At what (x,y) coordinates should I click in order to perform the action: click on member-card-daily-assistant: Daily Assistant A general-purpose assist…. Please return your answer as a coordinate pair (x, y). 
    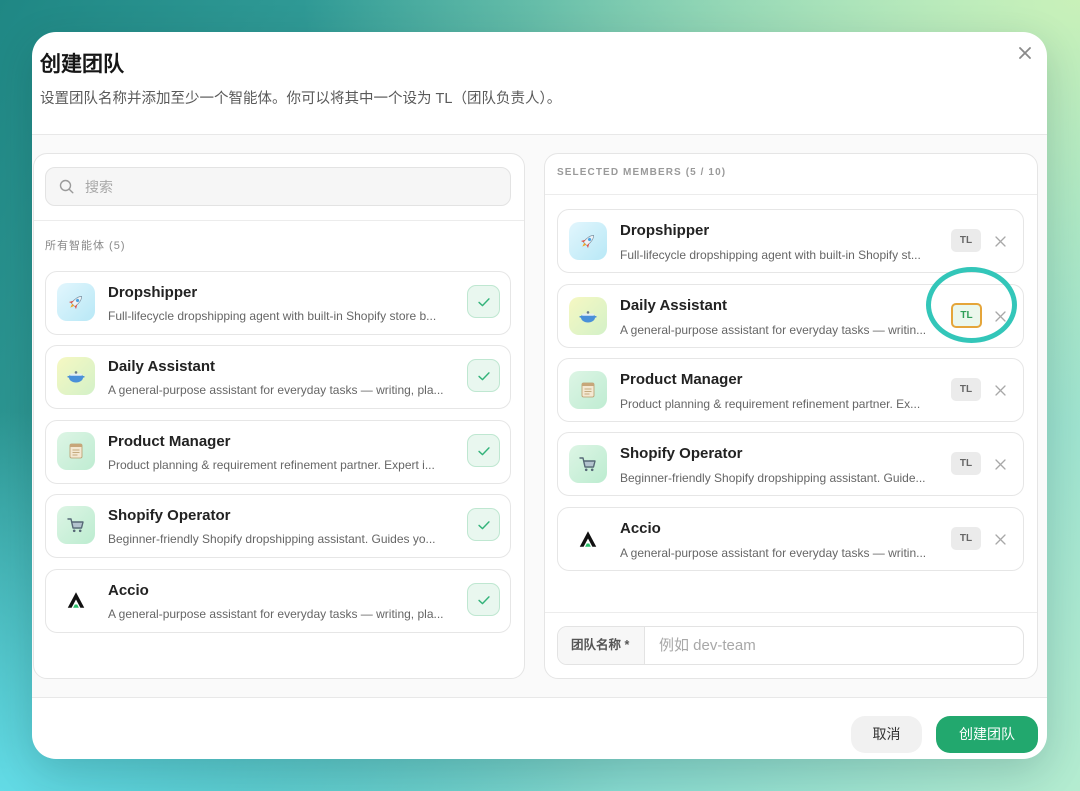
    Looking at the image, I should click on (790, 316).